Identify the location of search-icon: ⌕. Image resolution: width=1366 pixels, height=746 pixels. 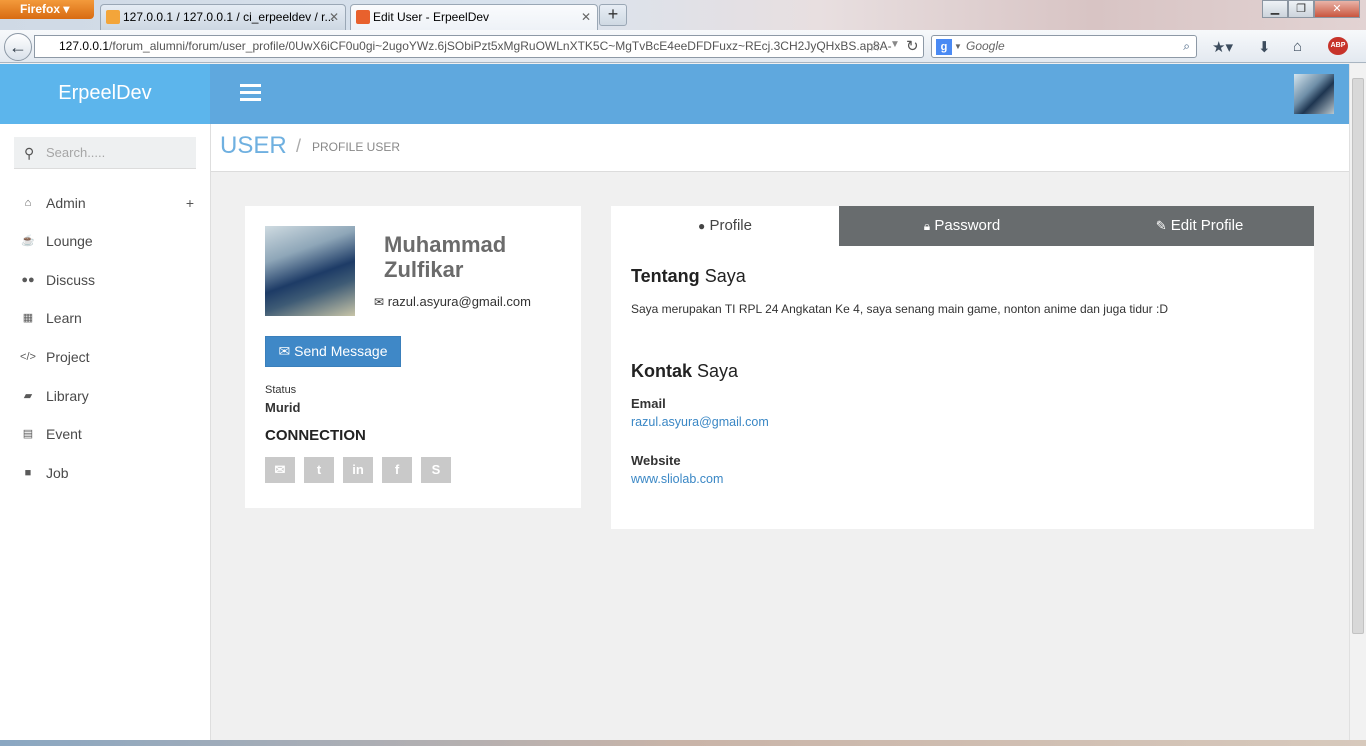
(1186, 46).